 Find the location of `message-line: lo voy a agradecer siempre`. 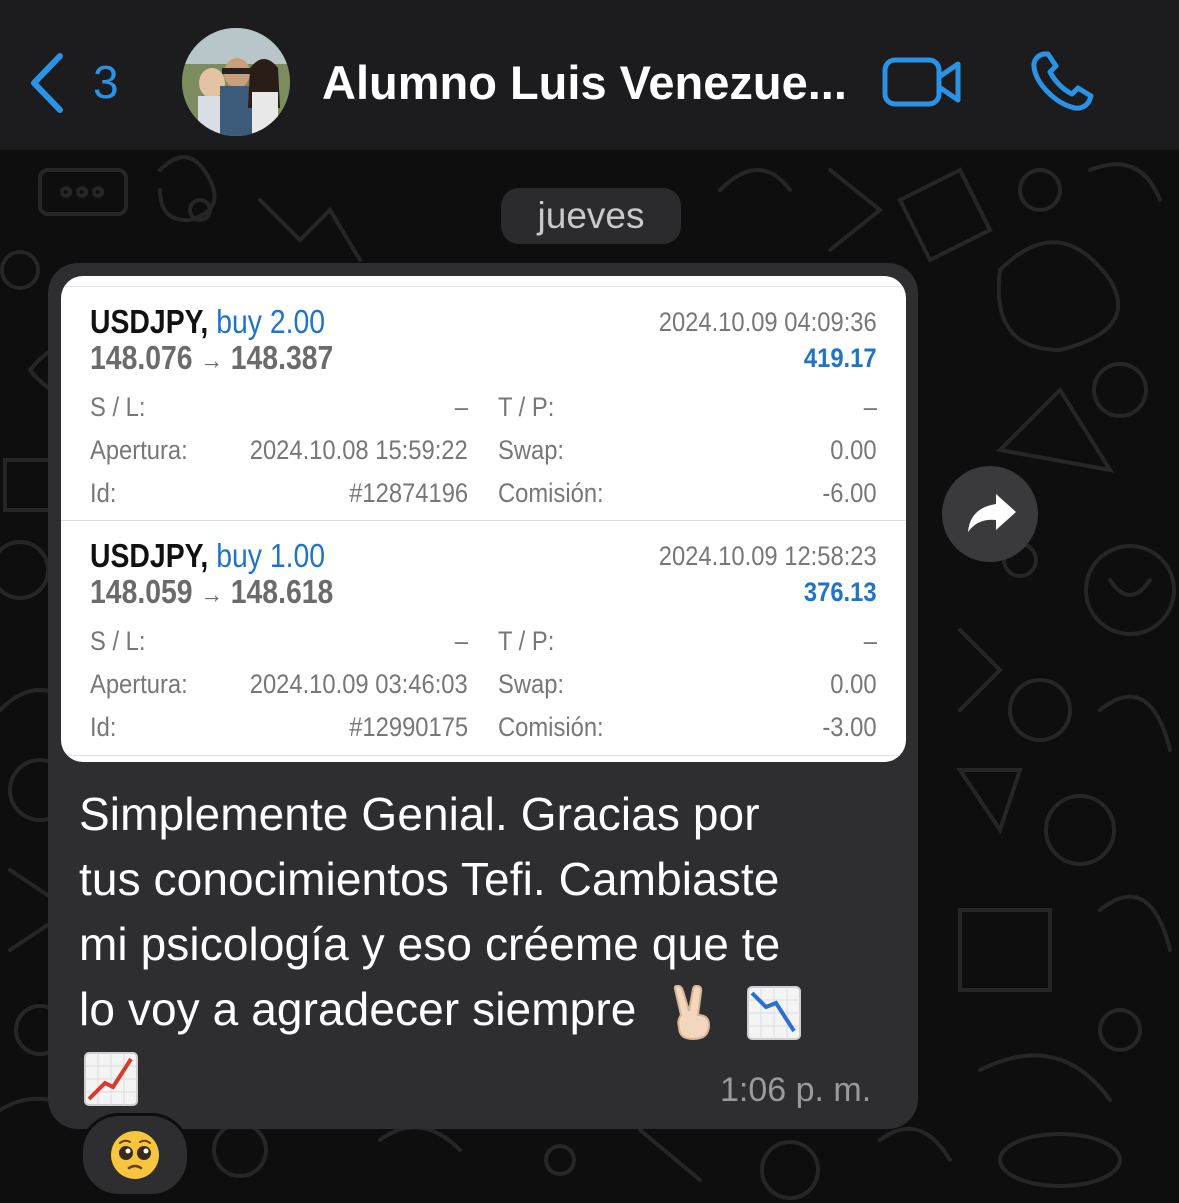

message-line: lo voy a agradecer siempre is located at coordinates (479, 1009).